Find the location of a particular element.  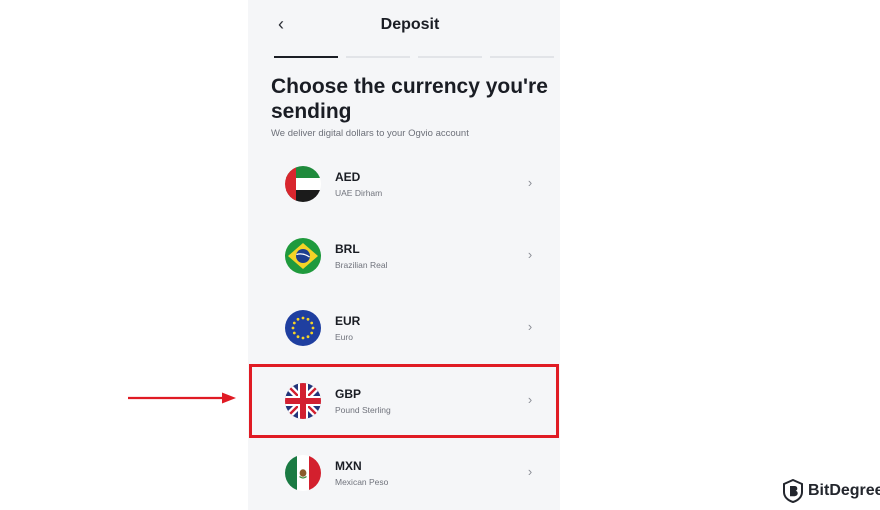

currency-name: Brazilian Real is located at coordinates (361, 265).